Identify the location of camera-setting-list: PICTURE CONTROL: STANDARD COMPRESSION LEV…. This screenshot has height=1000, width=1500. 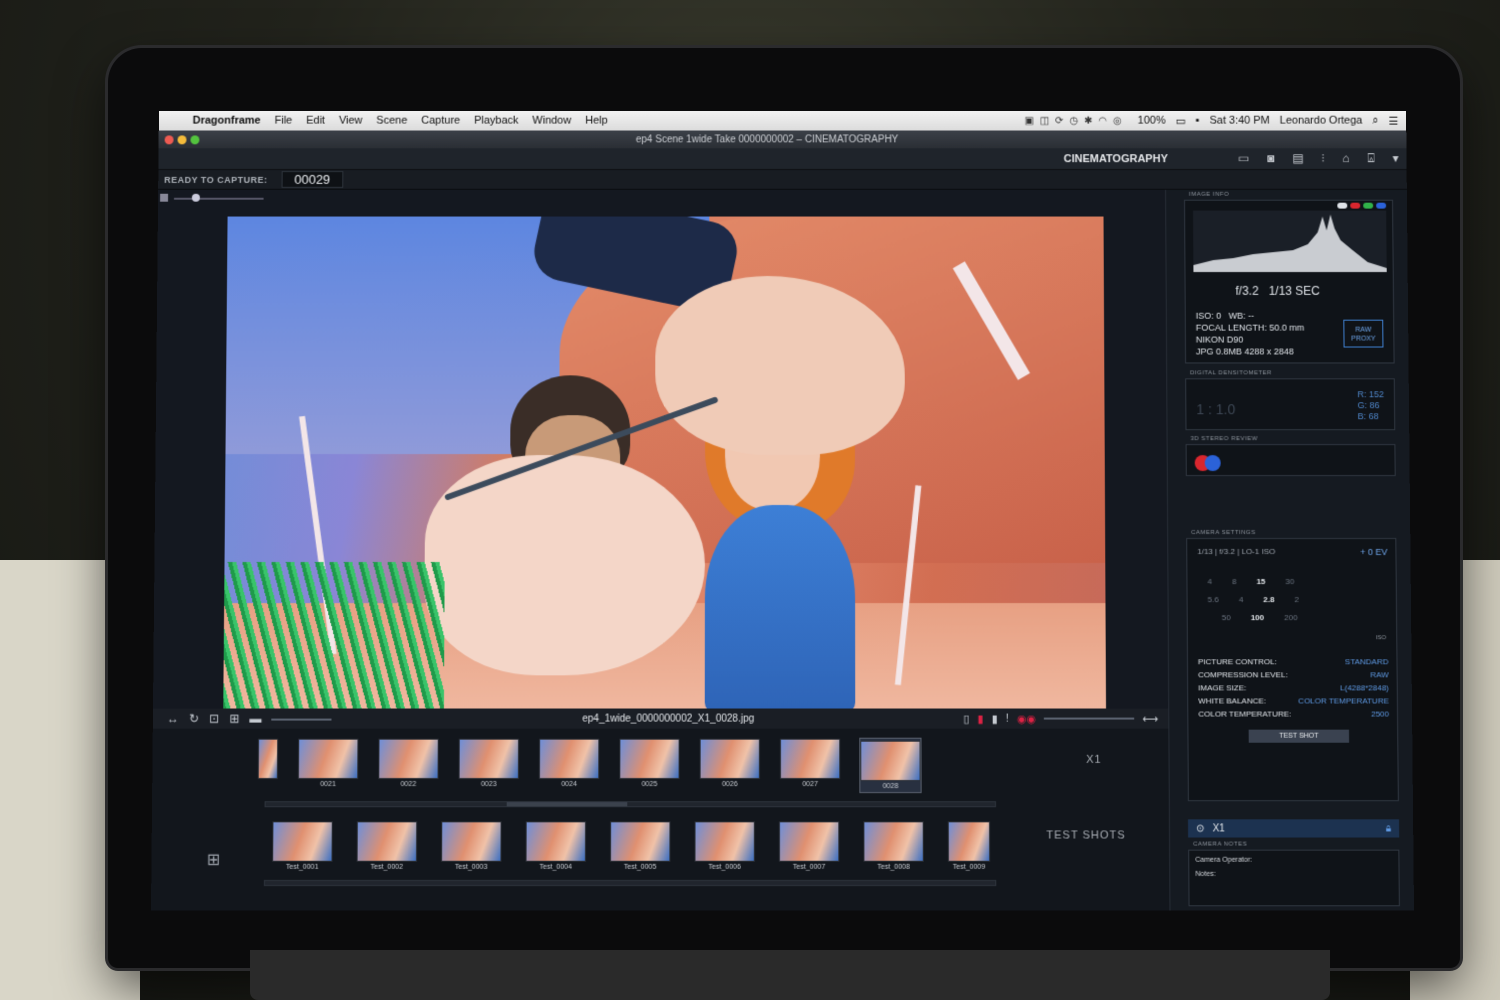
(1293, 689).